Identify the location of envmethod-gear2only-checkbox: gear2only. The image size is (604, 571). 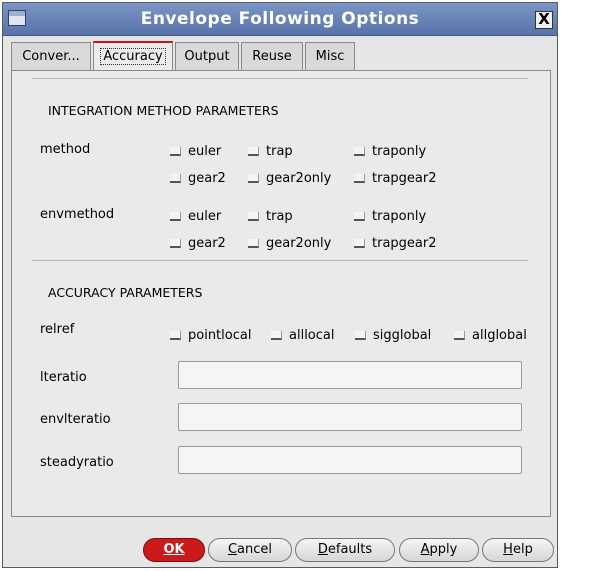
(289, 243).